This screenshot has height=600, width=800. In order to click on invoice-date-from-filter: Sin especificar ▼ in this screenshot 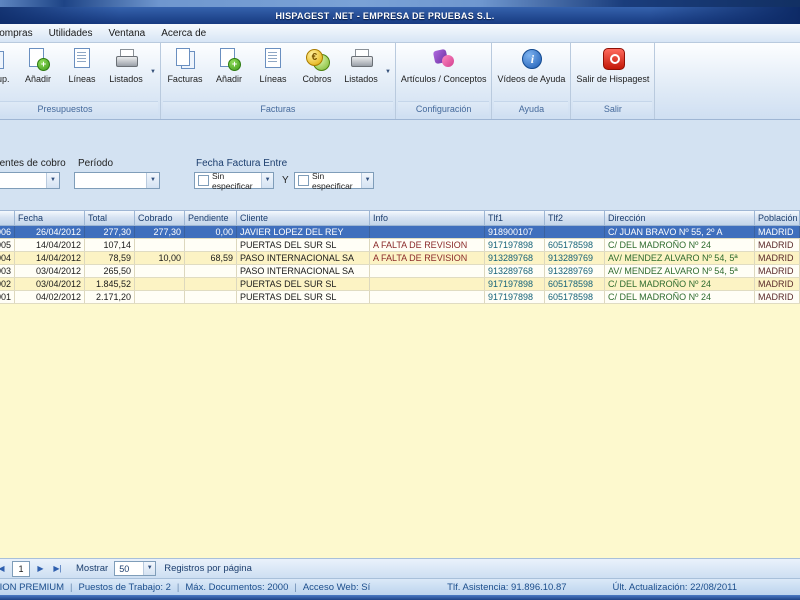, I will do `click(234, 180)`.